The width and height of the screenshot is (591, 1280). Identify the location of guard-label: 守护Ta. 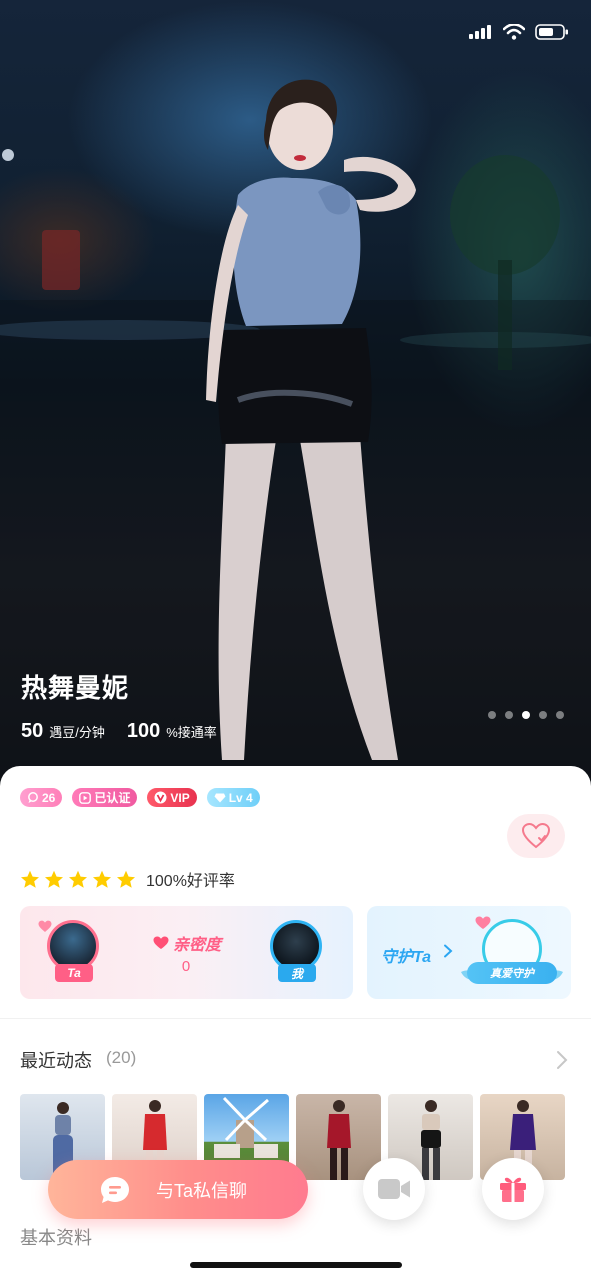
(406, 957).